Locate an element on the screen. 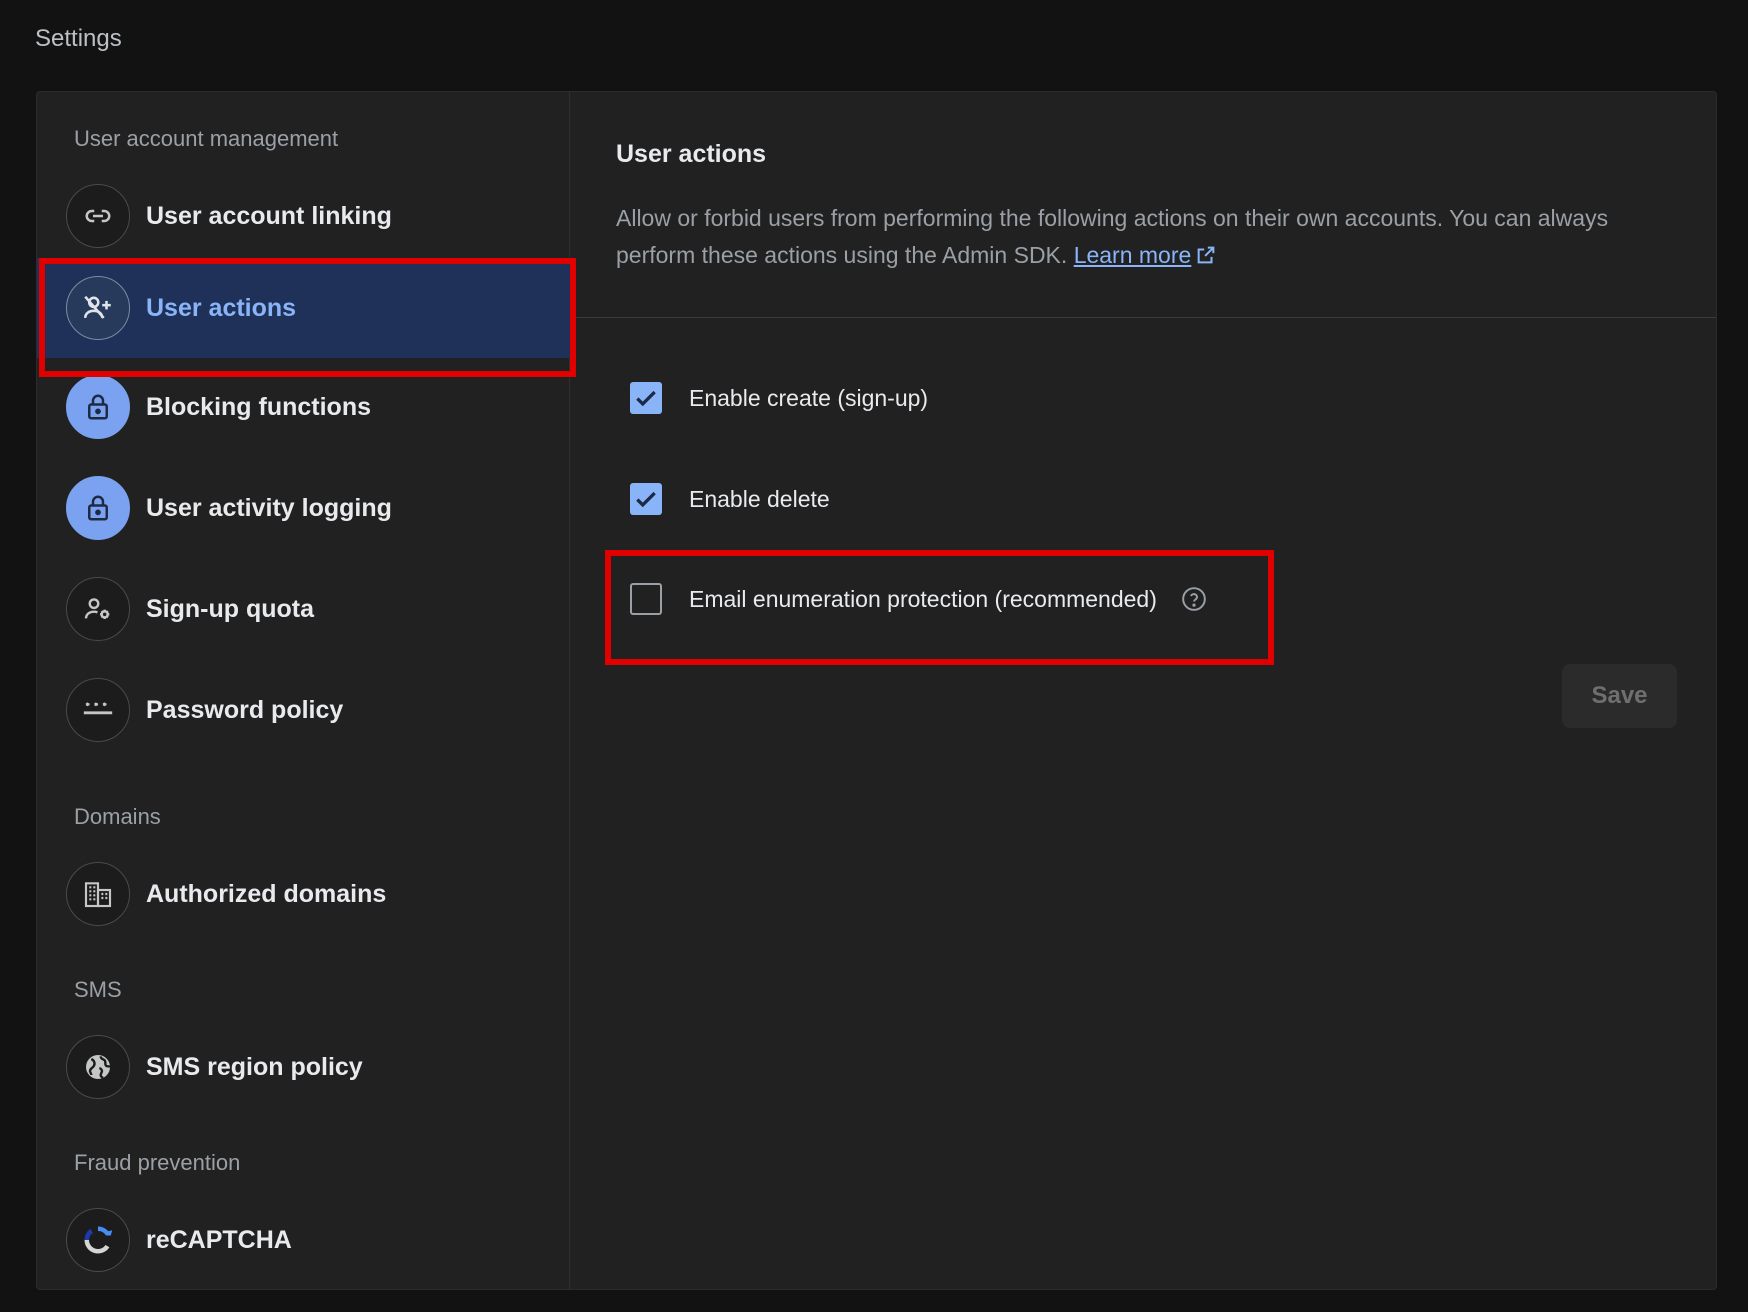 The image size is (1748, 1312). enable-delete-label: Enable delete is located at coordinates (759, 498).